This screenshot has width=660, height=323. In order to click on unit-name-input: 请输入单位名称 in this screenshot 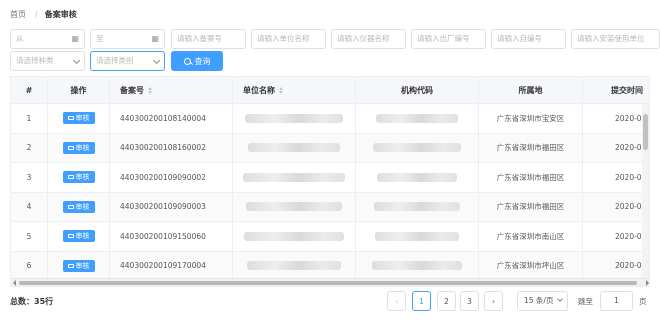, I will do `click(288, 39)`.